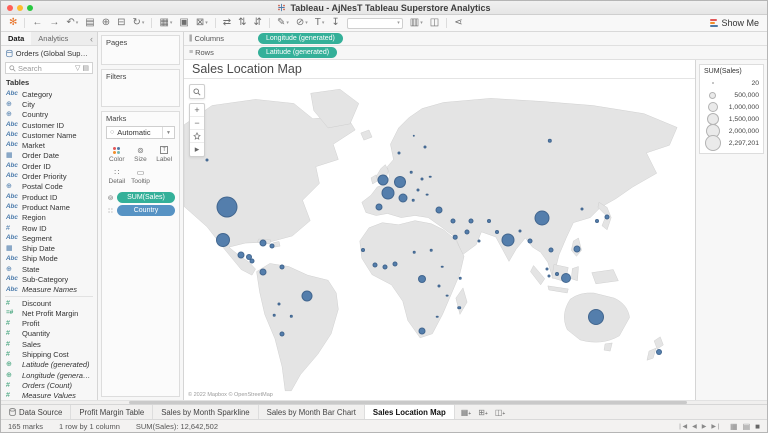  I want to click on label-button: T Label, so click(164, 154).